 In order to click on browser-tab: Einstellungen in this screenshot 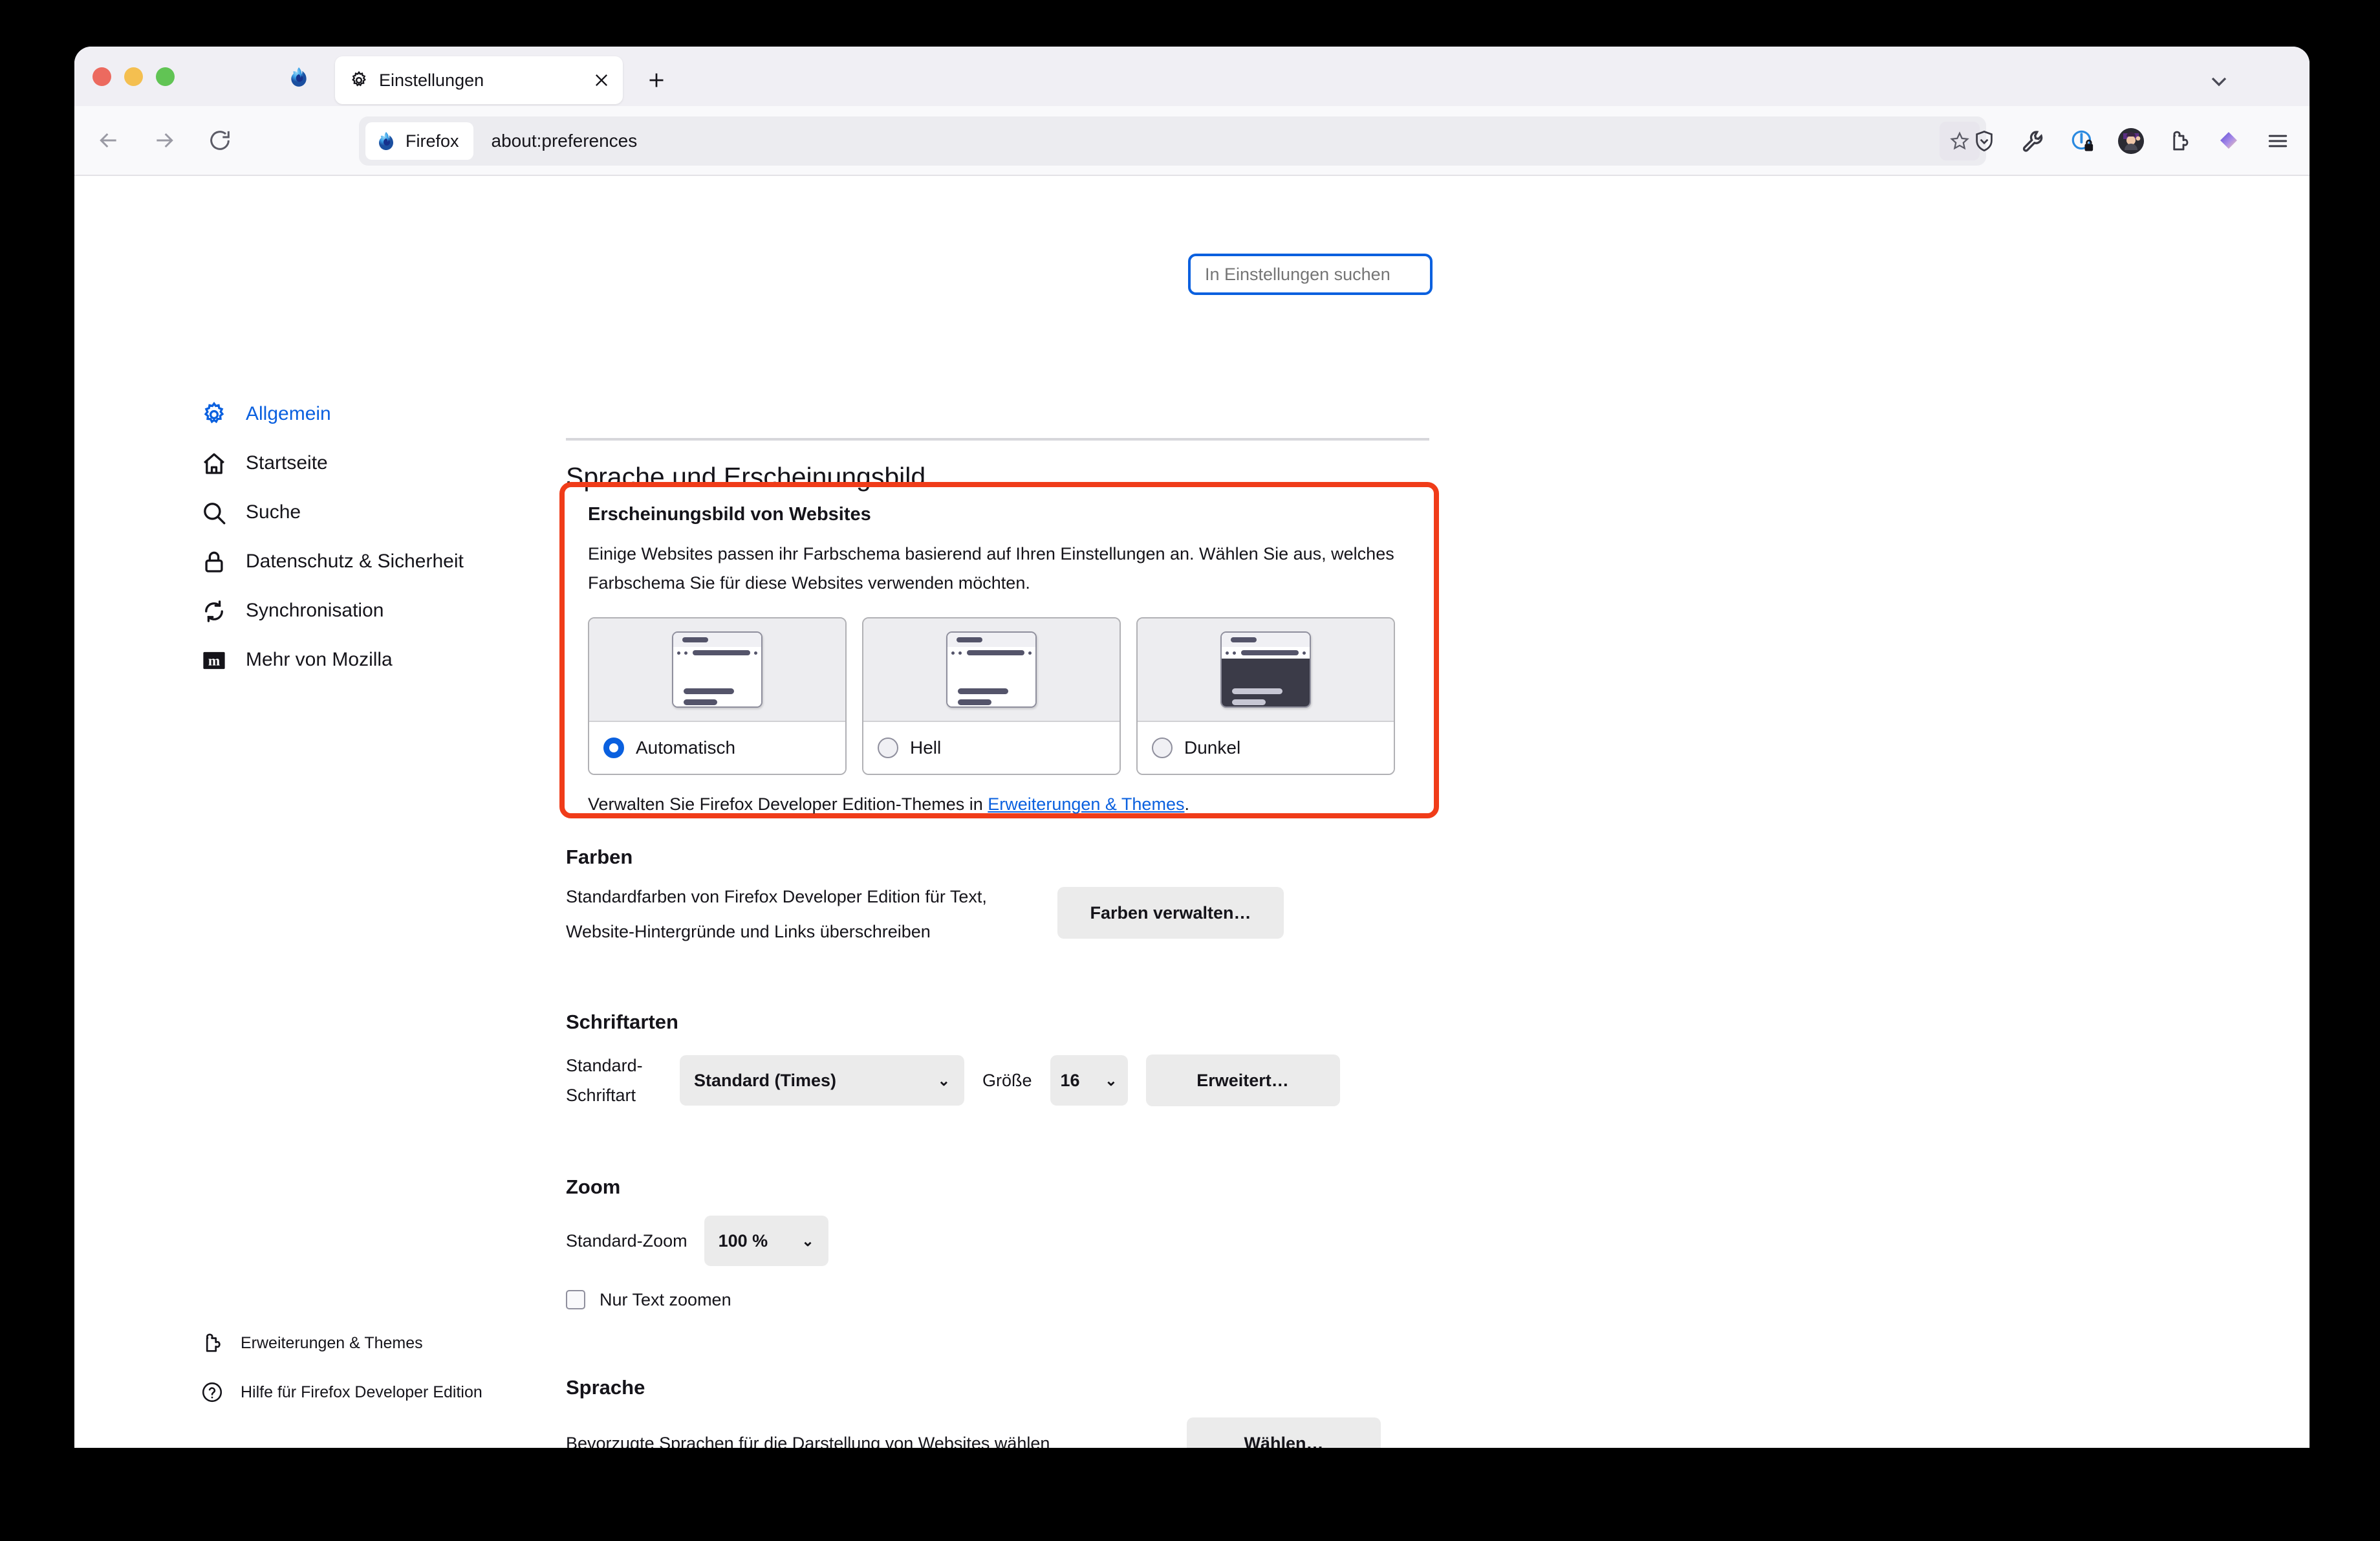, I will do `click(479, 80)`.